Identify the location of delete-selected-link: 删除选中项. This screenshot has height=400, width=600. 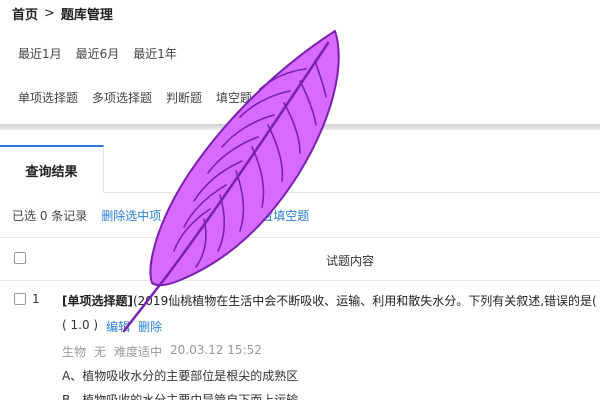
(131, 215).